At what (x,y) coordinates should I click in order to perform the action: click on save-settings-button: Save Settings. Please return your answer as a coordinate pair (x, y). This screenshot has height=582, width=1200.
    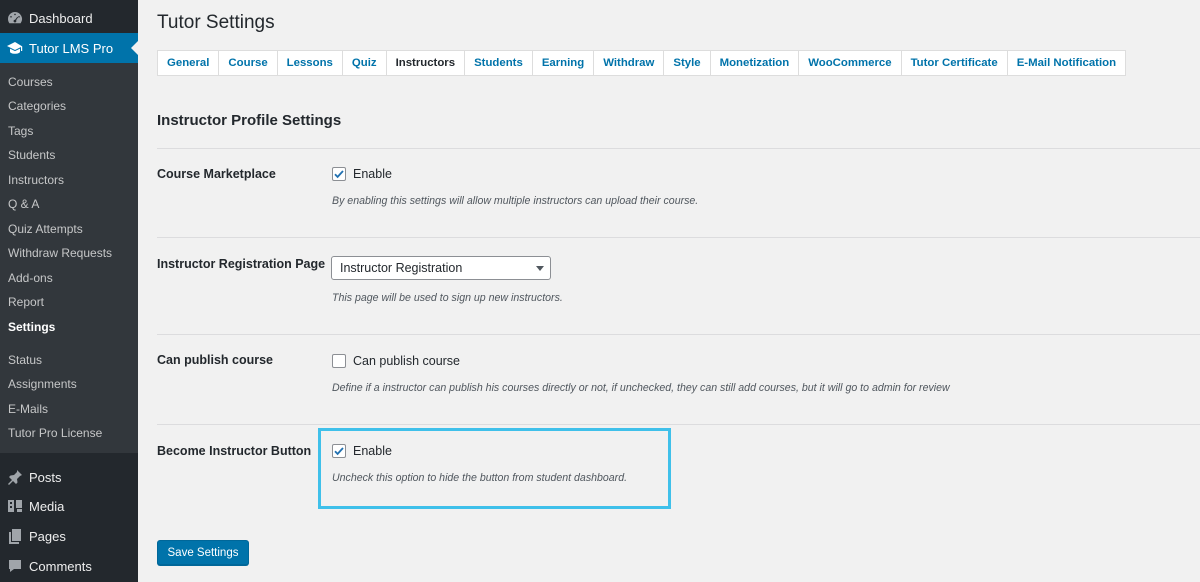
    Looking at the image, I should click on (203, 552).